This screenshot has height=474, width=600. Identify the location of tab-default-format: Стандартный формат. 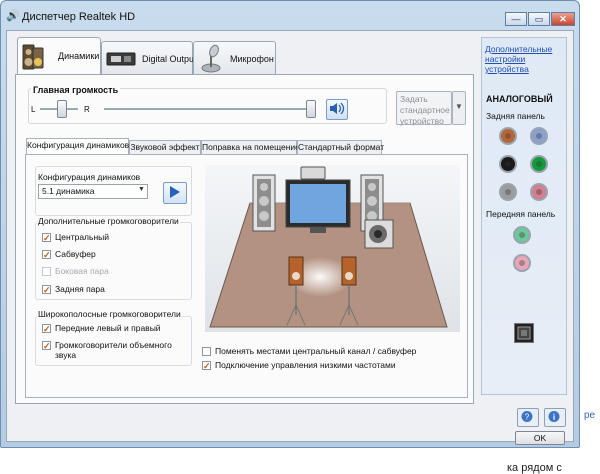
(340, 147).